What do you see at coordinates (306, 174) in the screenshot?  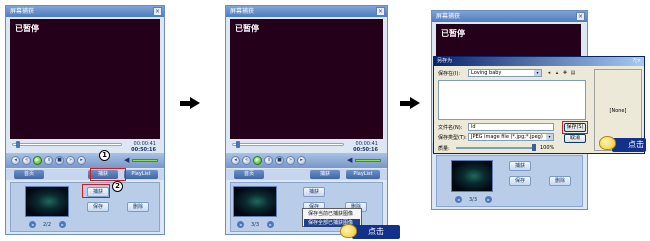 I see `tabs-row: 首页 捕获 PlayList` at bounding box center [306, 174].